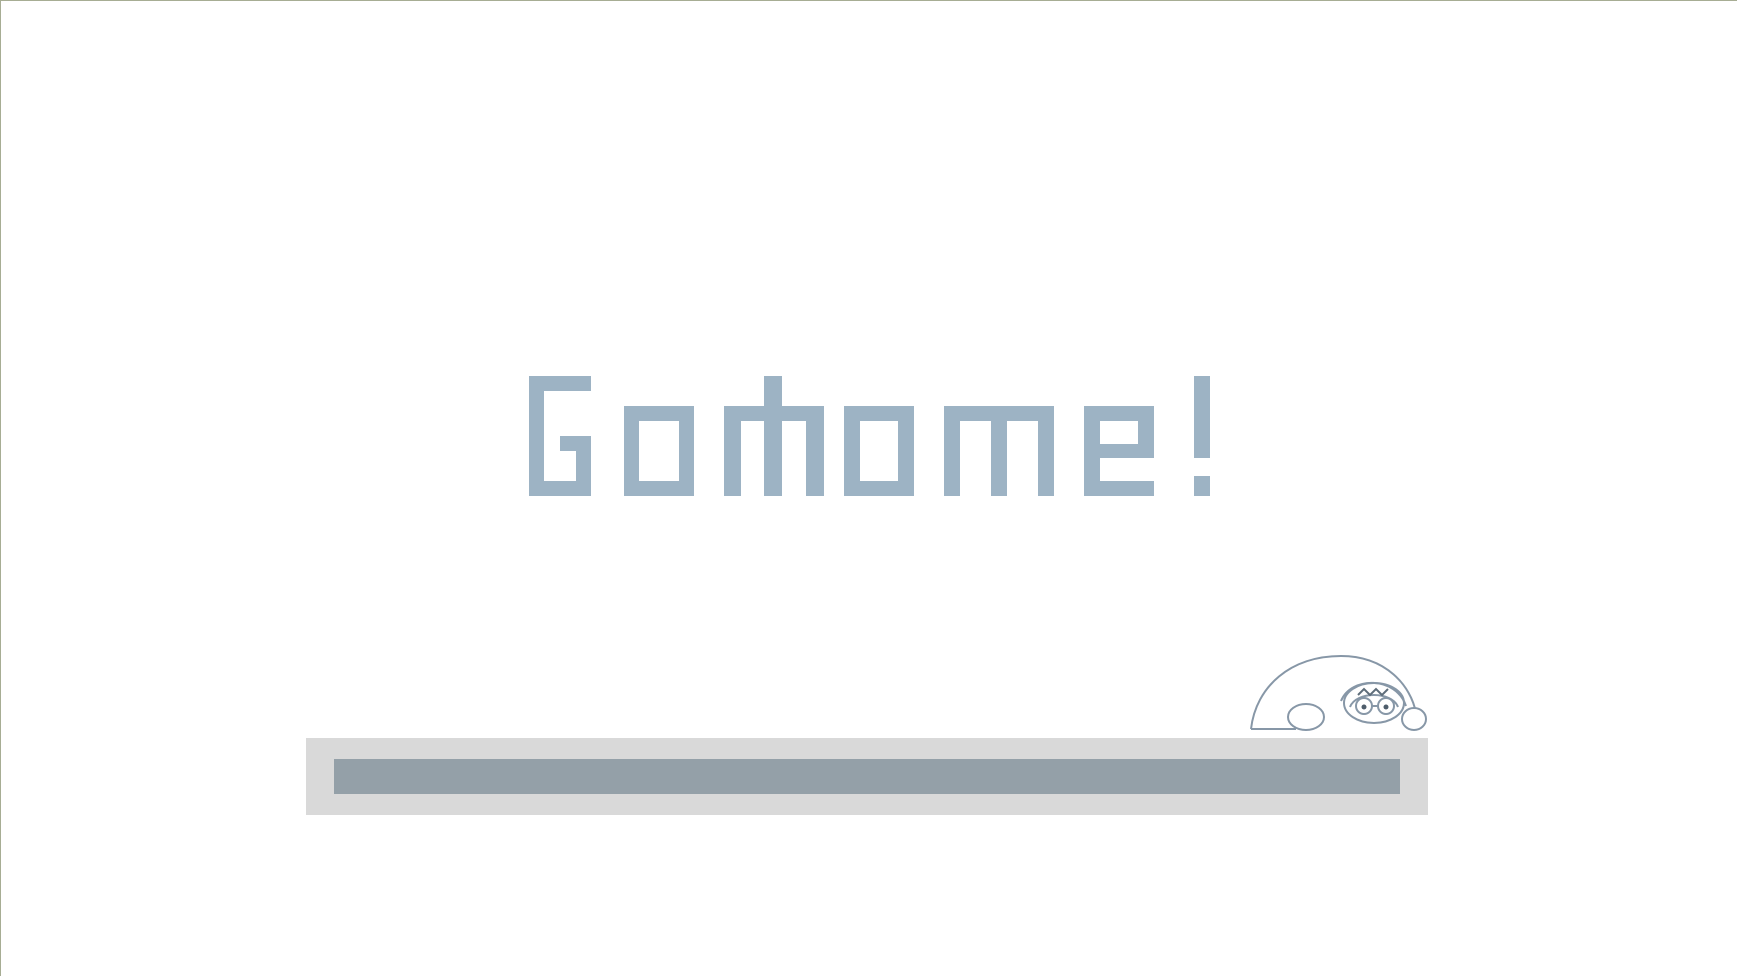 This screenshot has height=976, width=1737. I want to click on loading-bar, so click(867, 776).